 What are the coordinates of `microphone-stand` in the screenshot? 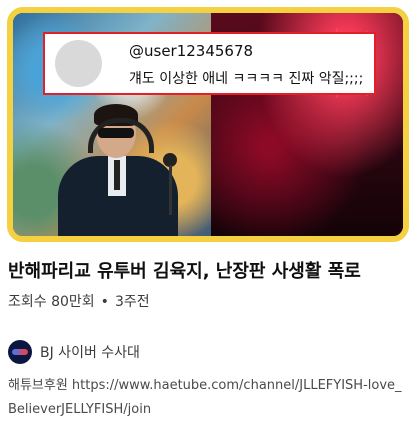 It's located at (170, 190).